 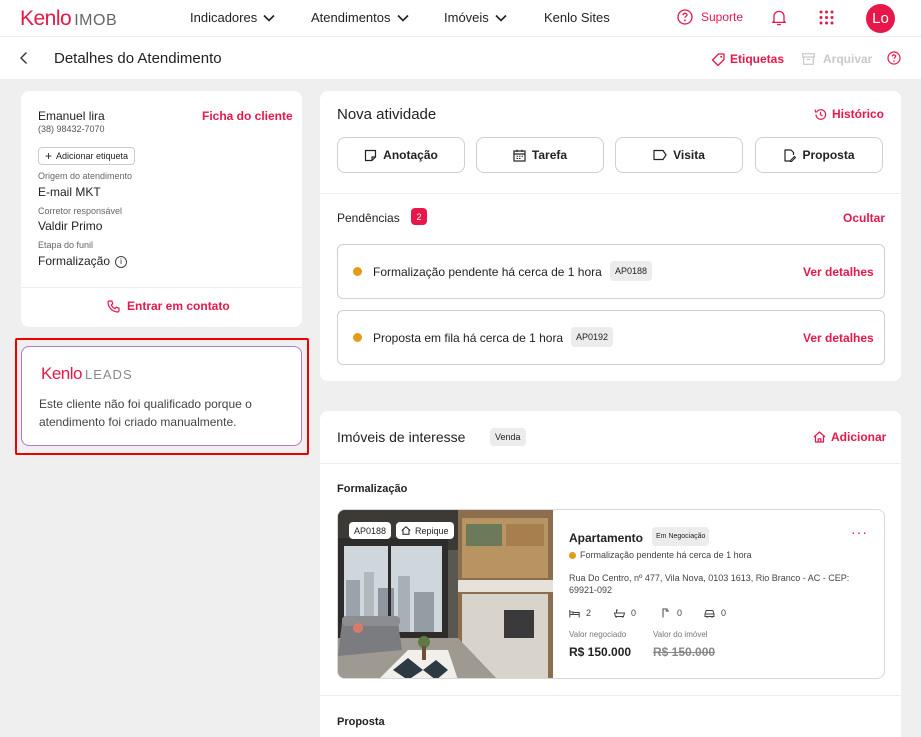 I want to click on hide-pendencies-link: Ocultar, so click(x=864, y=218).